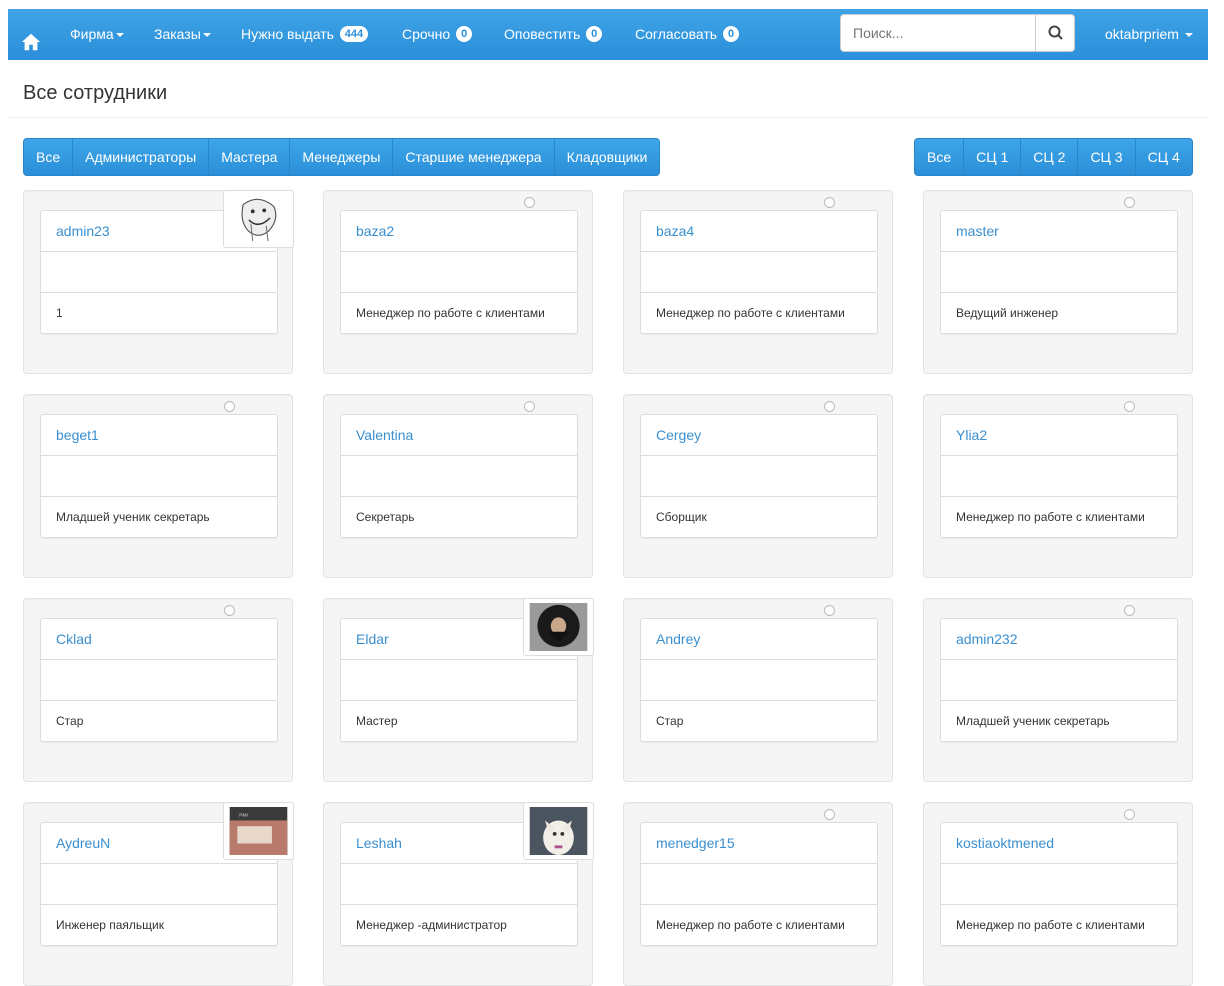 This screenshot has height=986, width=1224. I want to click on employee-card: Ylia2 Менеджер по работе с клиентами, so click(1058, 486).